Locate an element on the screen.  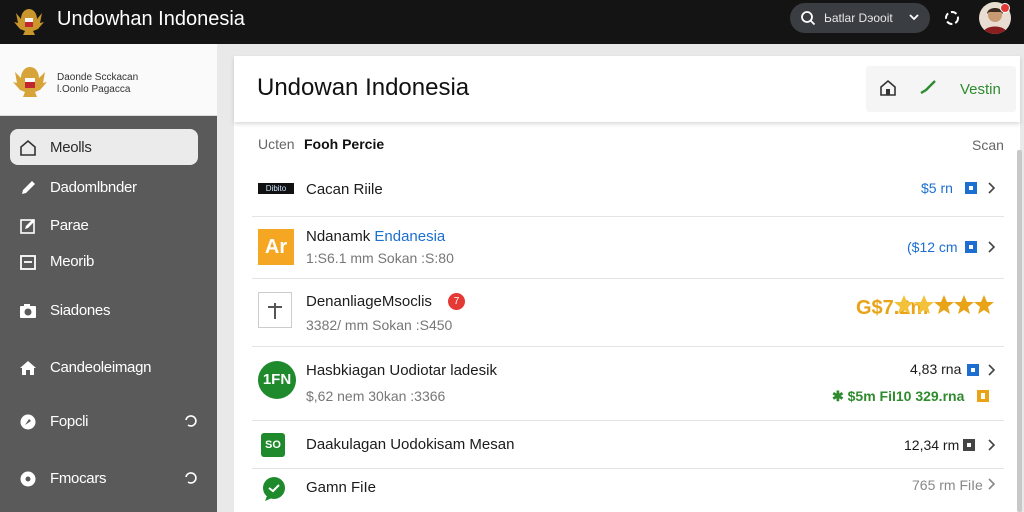
row-size: 765 rm FiIe is located at coordinates (947, 485).